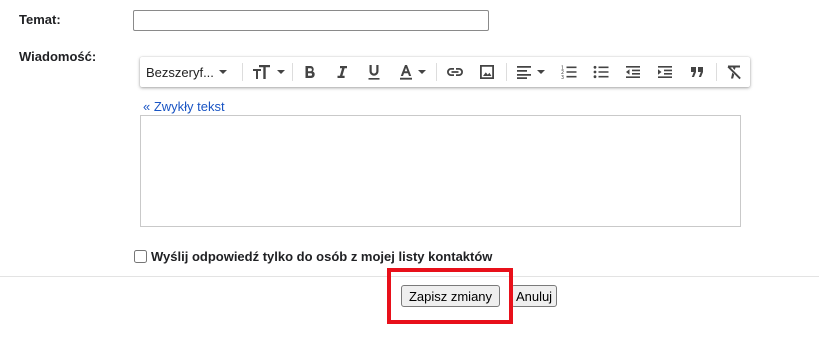 The image size is (819, 351). Describe the element at coordinates (262, 72) in the screenshot. I see `font-size-icon` at that location.